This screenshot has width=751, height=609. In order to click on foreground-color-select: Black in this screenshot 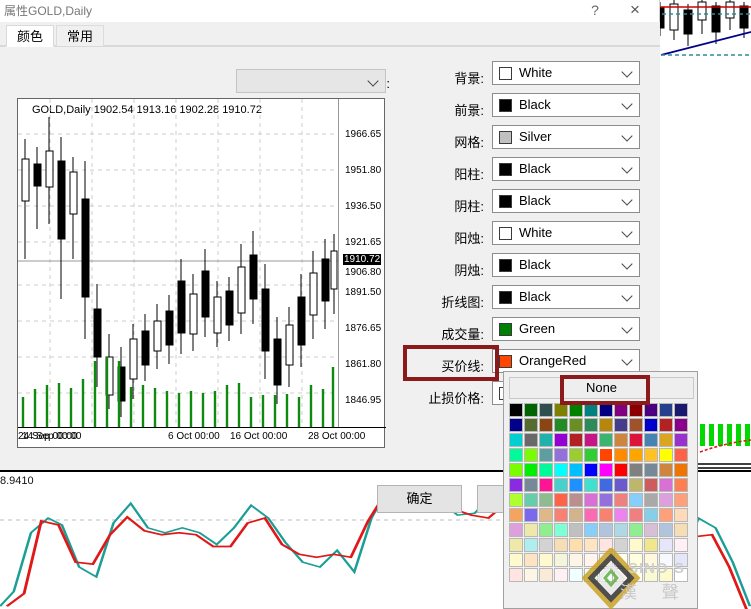, I will do `click(566, 105)`.